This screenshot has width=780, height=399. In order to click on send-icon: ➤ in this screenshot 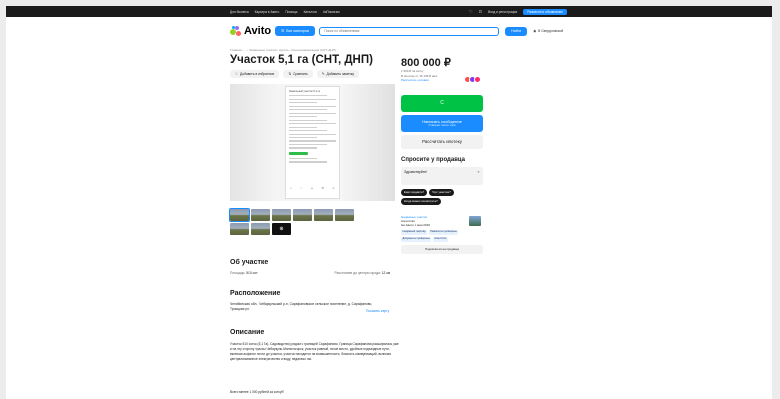, I will do `click(478, 176)`.